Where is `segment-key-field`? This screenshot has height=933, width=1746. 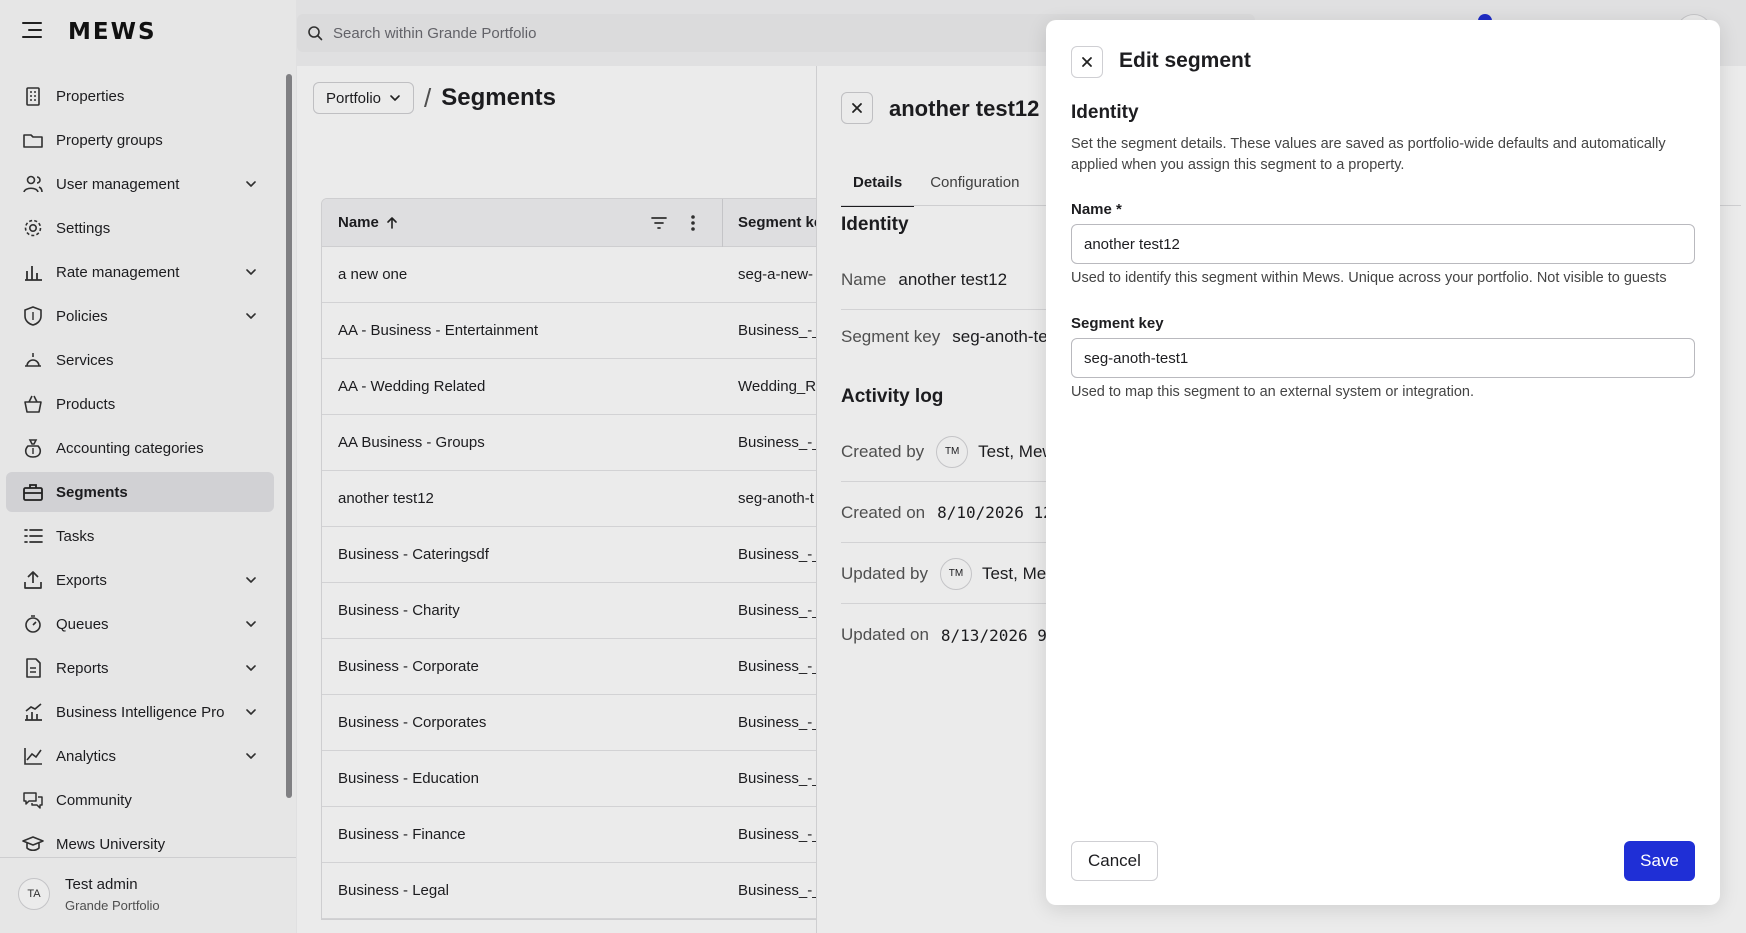 segment-key-field is located at coordinates (1383, 358).